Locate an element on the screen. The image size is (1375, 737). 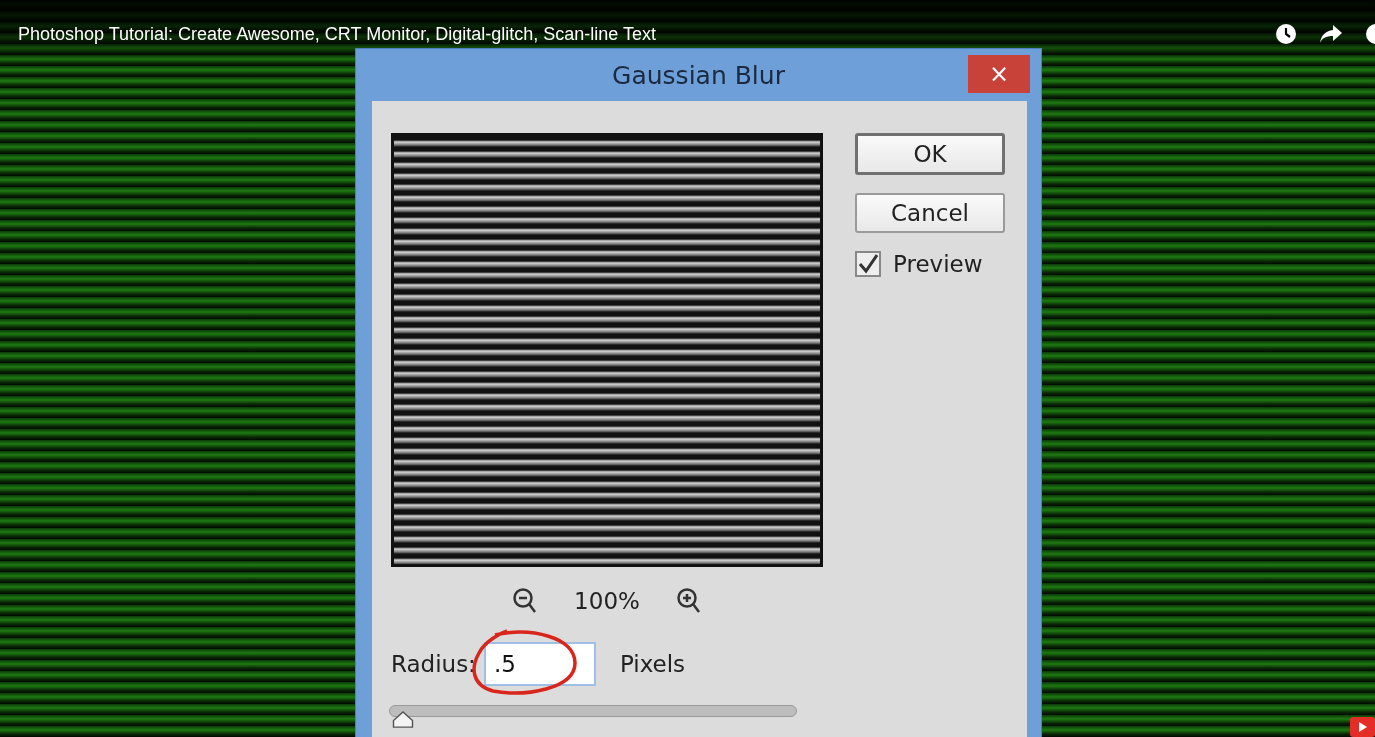
slider-thumb is located at coordinates (403, 719).